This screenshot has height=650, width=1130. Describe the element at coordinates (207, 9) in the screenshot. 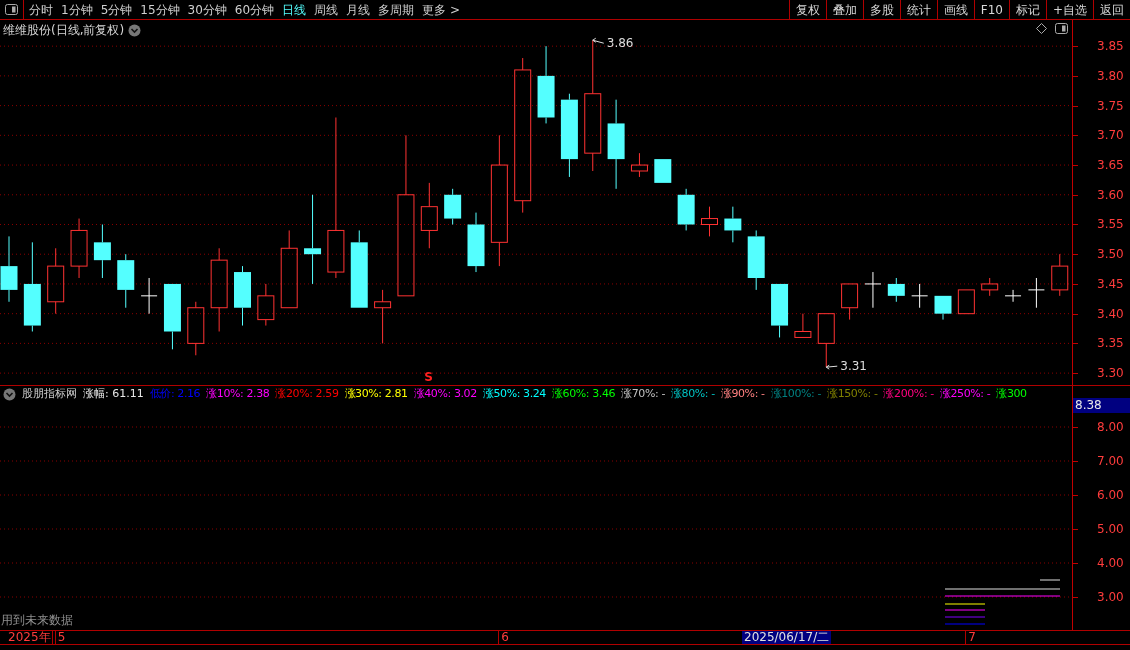

I see `period-tab: 30分钟` at that location.